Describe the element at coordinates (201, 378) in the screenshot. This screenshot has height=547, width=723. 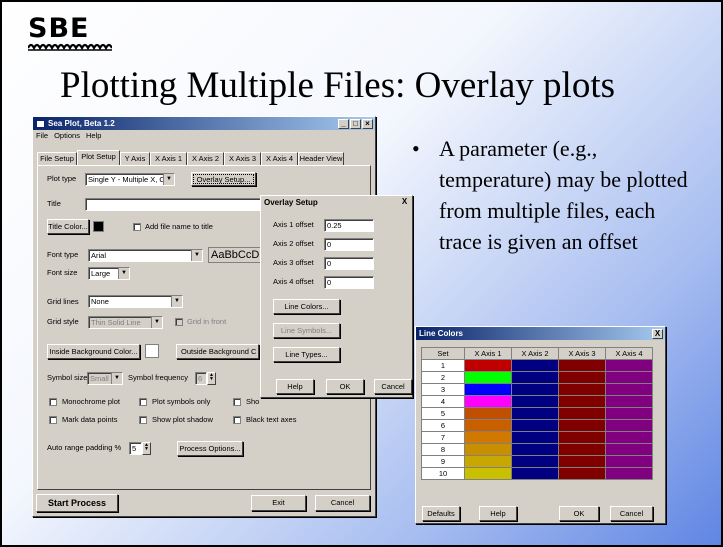
I see `symbol-frequency-input: 6` at that location.